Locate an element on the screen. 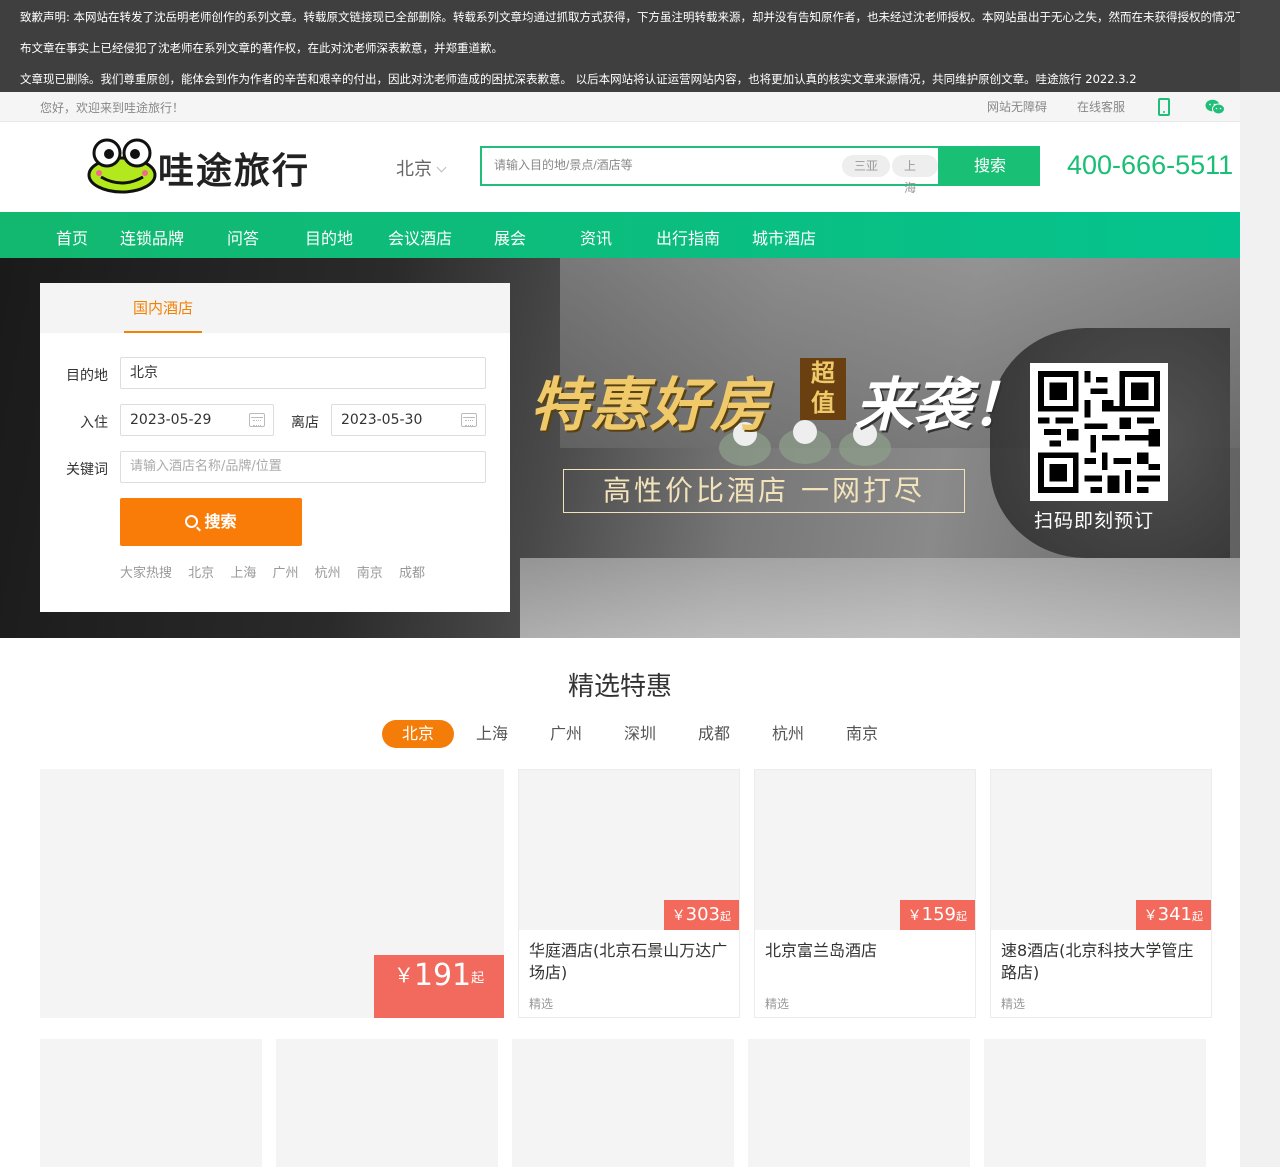 This screenshot has width=1280, height=1167. hotel-card: ￥159起 北京富兰岛酒店 精选 is located at coordinates (865, 893).